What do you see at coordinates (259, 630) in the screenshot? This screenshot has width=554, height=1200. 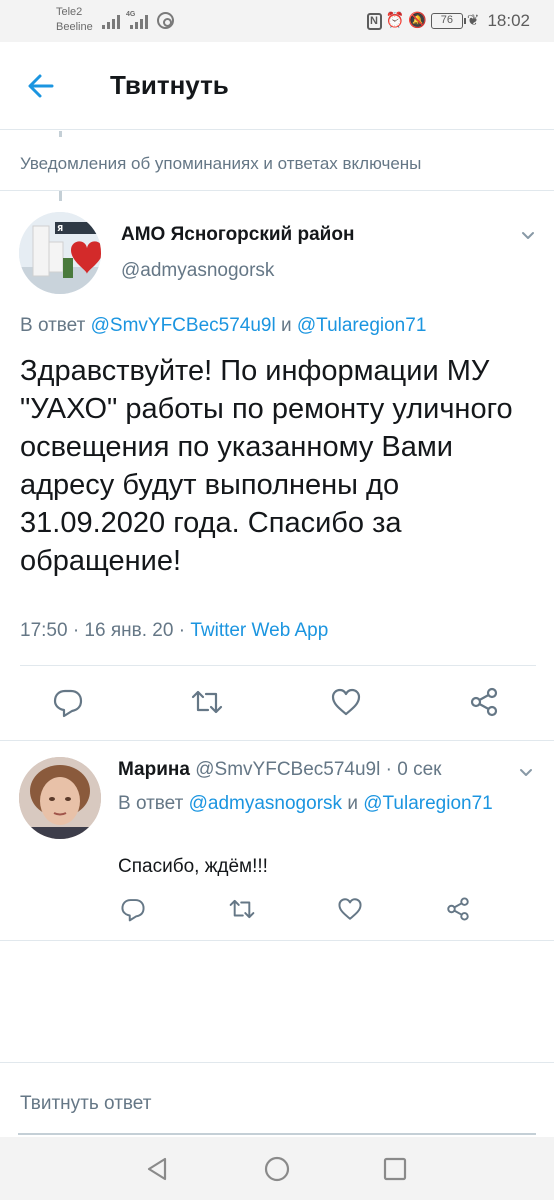 I see `tweet-source-link: Twitter Web App` at bounding box center [259, 630].